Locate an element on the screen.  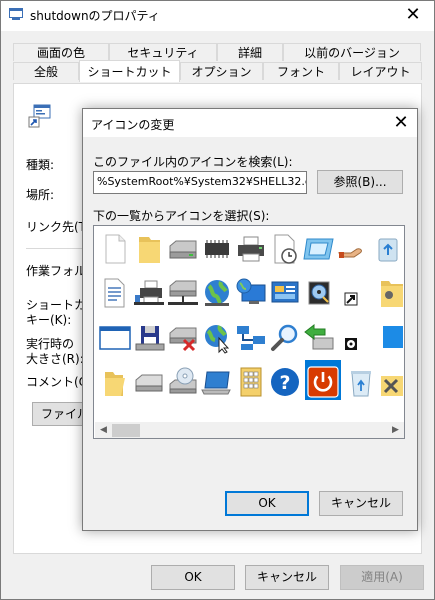
close-icon: ✕ is located at coordinates (413, 15).